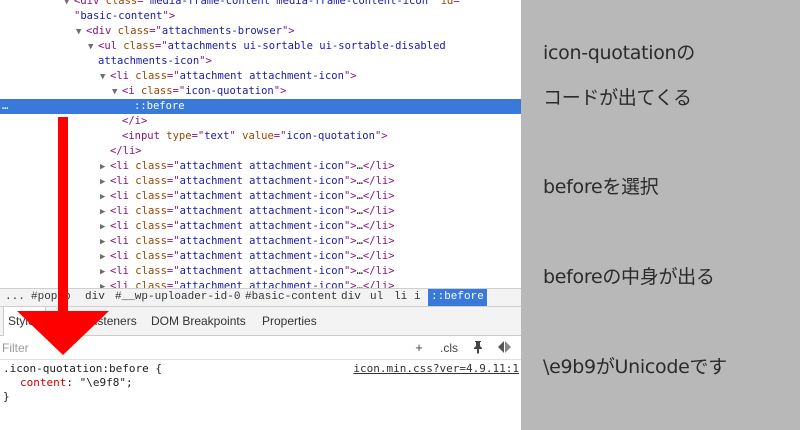 This screenshot has height=430, width=800. I want to click on toggle-color-format-icon, so click(505, 348).